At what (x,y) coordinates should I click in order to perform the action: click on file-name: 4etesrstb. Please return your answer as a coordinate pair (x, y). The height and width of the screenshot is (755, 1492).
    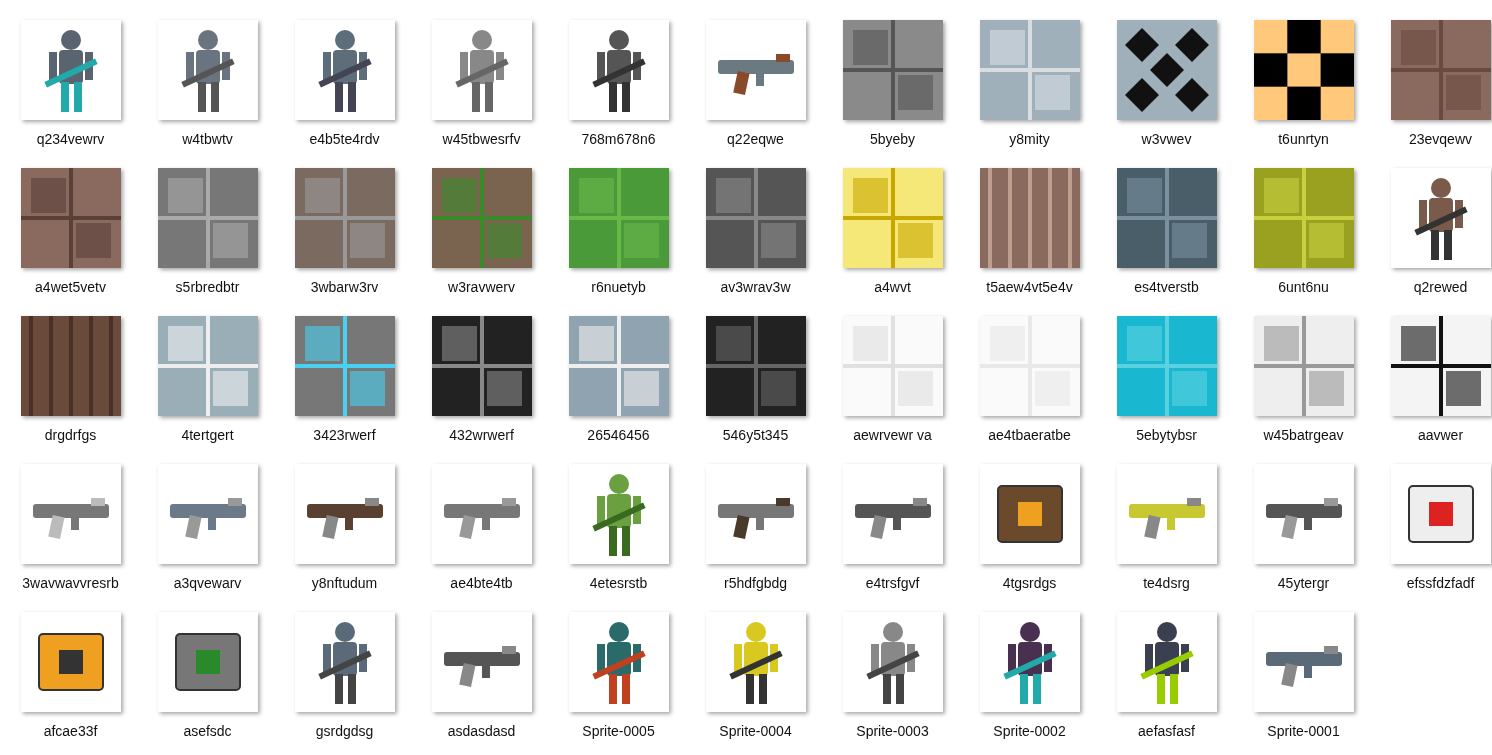
    Looking at the image, I should click on (618, 583).